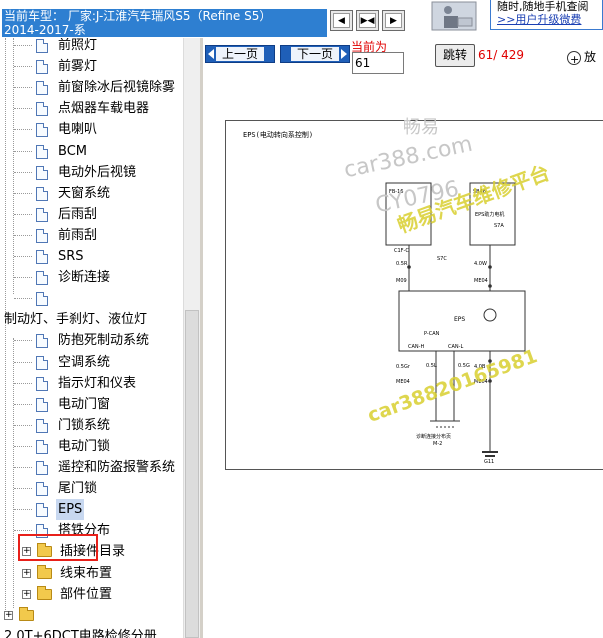  What do you see at coordinates (76, 320) in the screenshot?
I see `tree-item-label: 制动灯、手刹灯、液位灯` at bounding box center [76, 320].